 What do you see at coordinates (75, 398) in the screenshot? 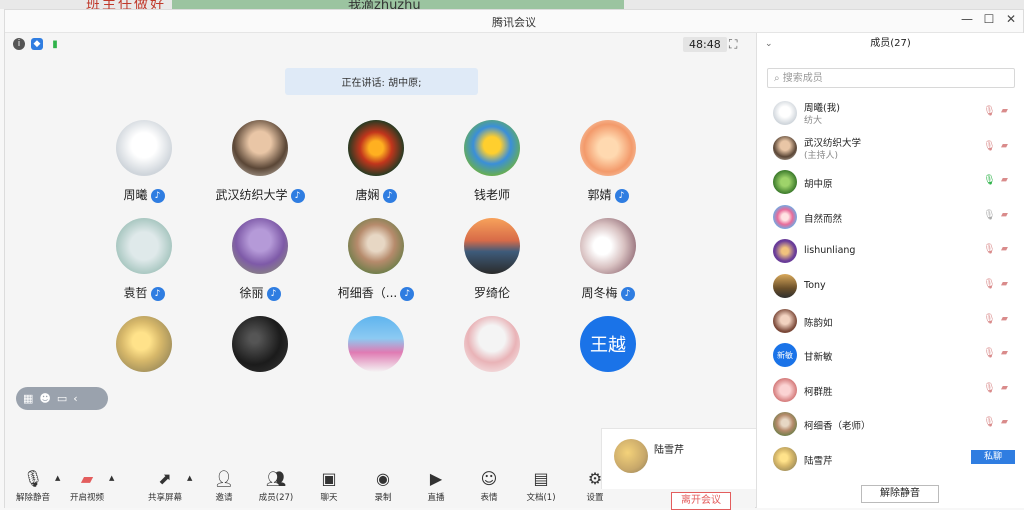
I see `collapse-left-icon: ‹` at bounding box center [75, 398].